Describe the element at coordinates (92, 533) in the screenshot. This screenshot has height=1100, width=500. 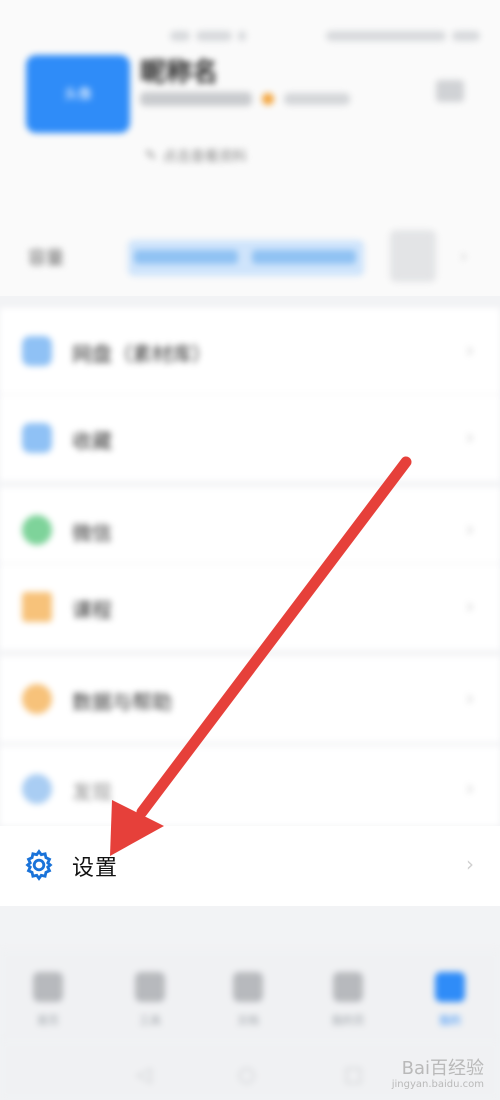
I see `menu-item-label: 微信` at that location.